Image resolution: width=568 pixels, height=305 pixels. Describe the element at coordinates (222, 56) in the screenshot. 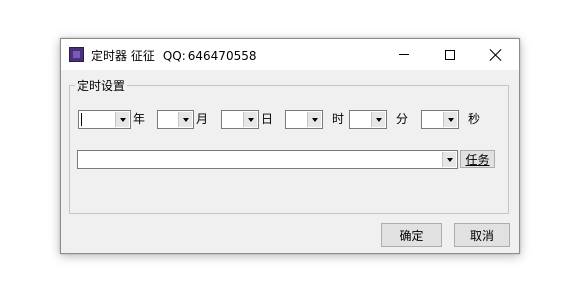

I see `title-qq-number: 646470558` at that location.